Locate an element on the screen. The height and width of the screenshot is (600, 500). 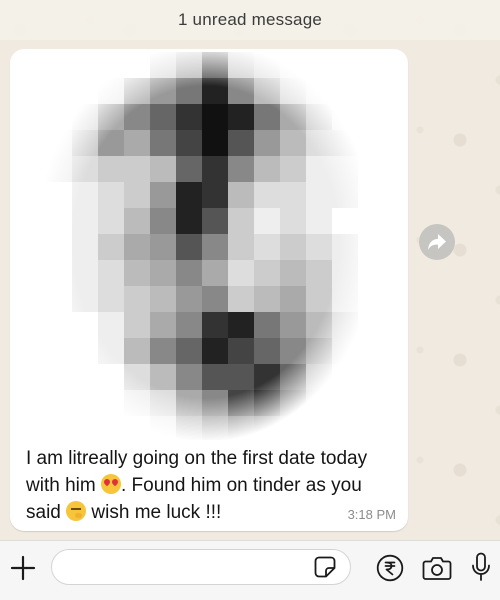
message-input is located at coordinates (201, 567).